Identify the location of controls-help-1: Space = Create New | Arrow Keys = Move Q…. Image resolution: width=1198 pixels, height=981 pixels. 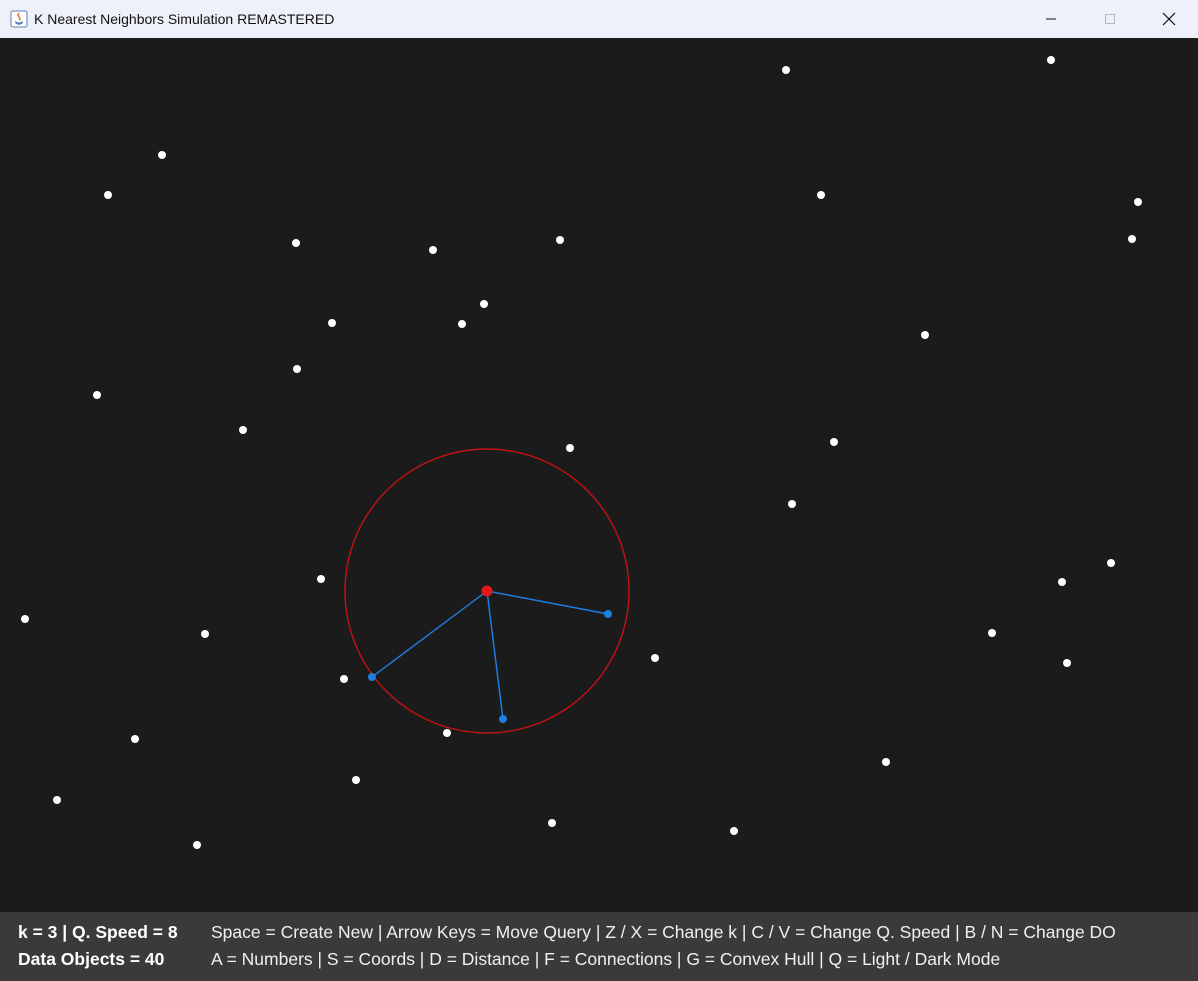
(663, 932).